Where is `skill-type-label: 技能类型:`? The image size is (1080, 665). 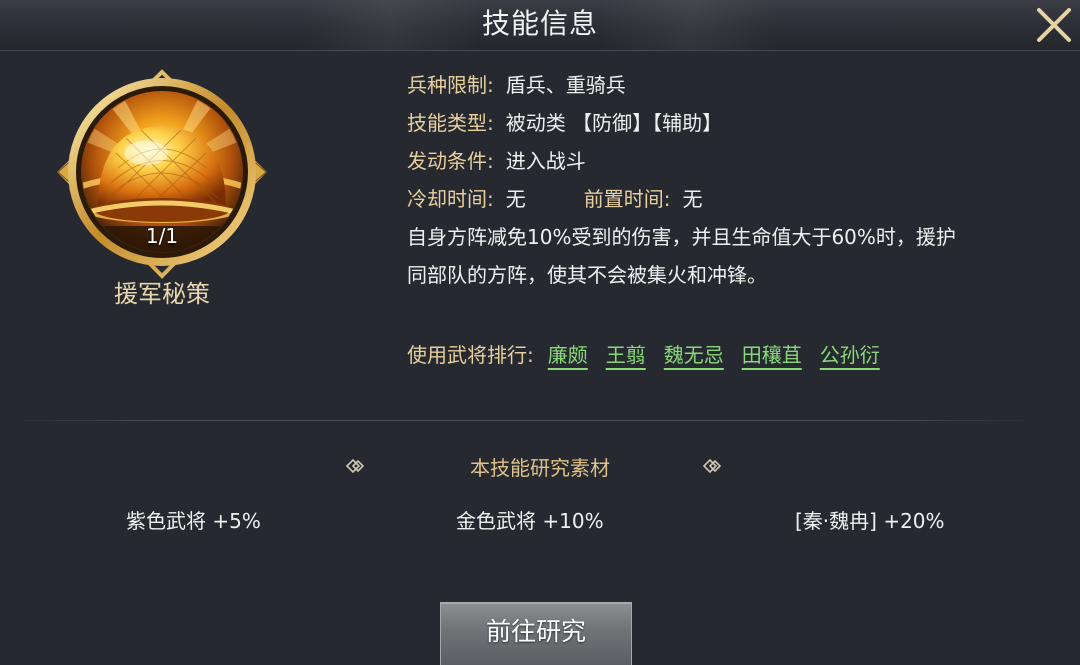 skill-type-label: 技能类型: is located at coordinates (450, 123).